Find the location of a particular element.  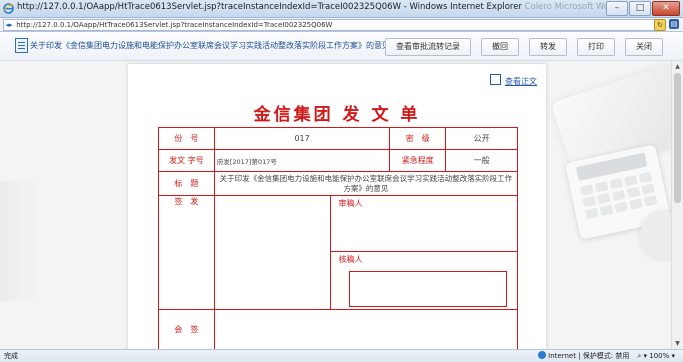

zoom-level: ⌕ ▾ 100% ▾ is located at coordinates (656, 356).